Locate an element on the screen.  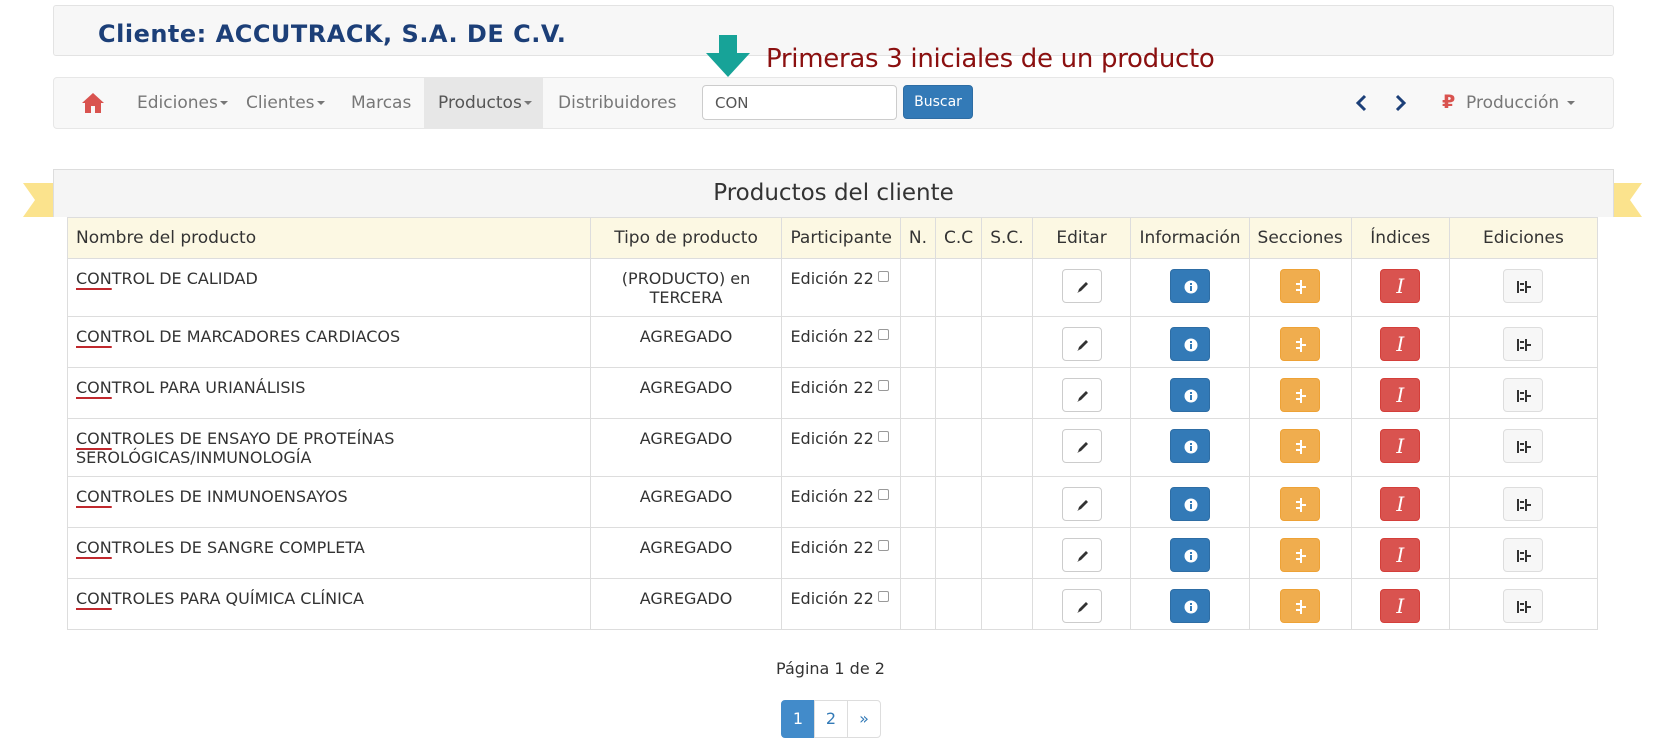
col-sections: Secciones is located at coordinates (1300, 238).